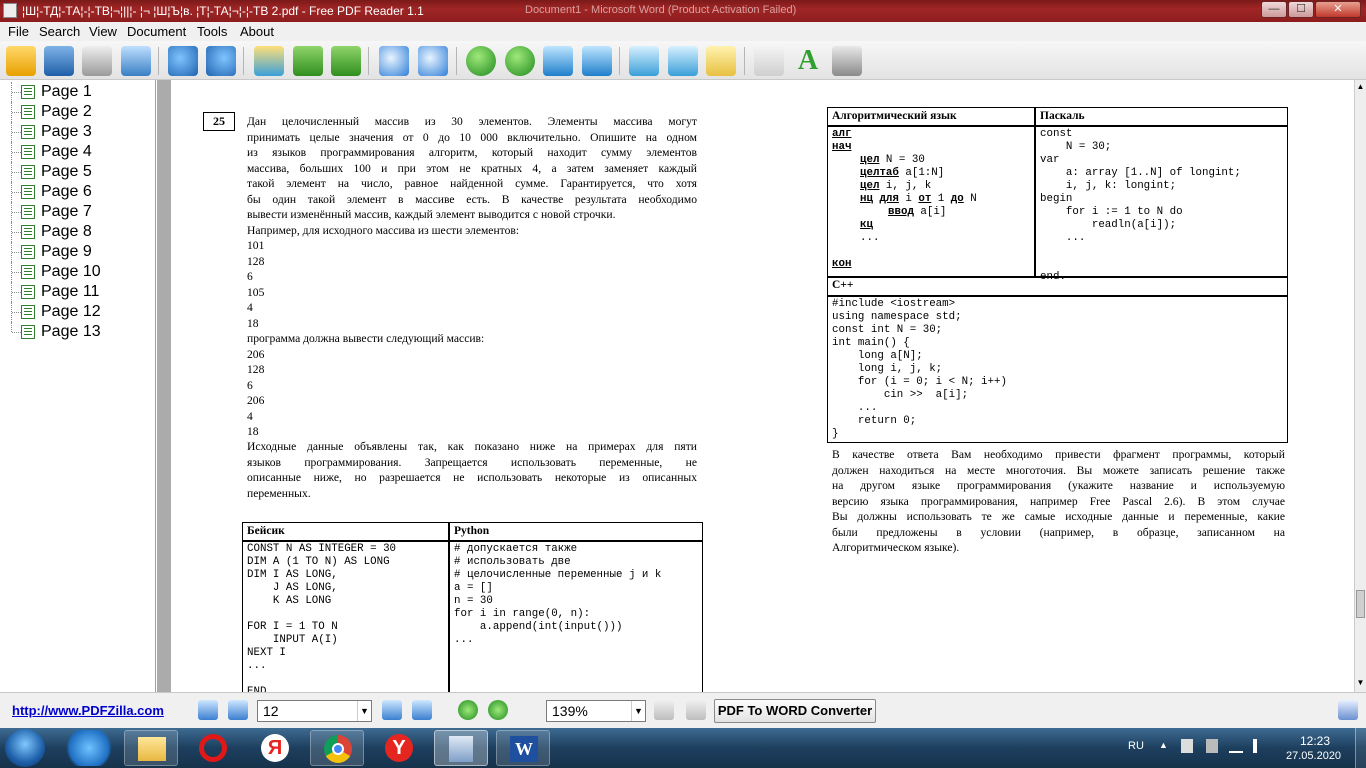 Image resolution: width=1366 pixels, height=768 pixels. Describe the element at coordinates (212, 31) in the screenshot. I see `menu-tools: Tools` at that location.